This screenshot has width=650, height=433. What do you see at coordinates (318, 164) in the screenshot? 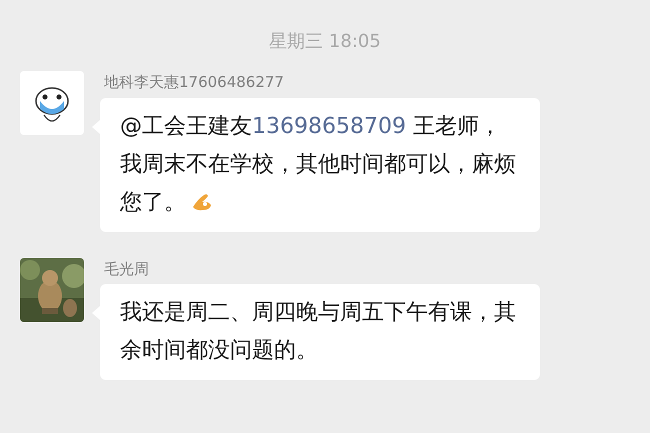
I see `message-text: @工会王建友13698658709 王老师，我周末不在学校，其他时间都可以，麻烦您了。` at bounding box center [318, 164].